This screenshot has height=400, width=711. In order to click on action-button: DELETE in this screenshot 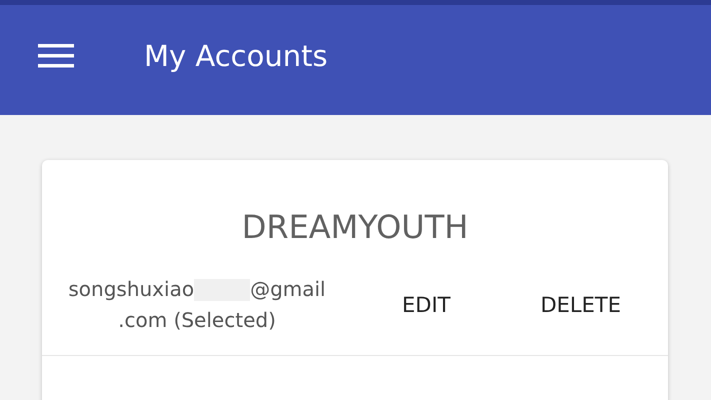, I will do `click(580, 304)`.